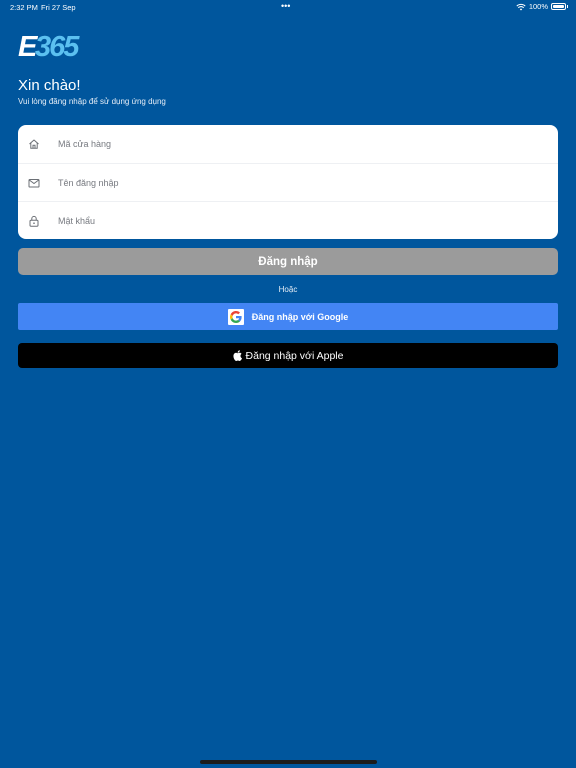 The width and height of the screenshot is (576, 768). I want to click on apple-icon, so click(237, 355).